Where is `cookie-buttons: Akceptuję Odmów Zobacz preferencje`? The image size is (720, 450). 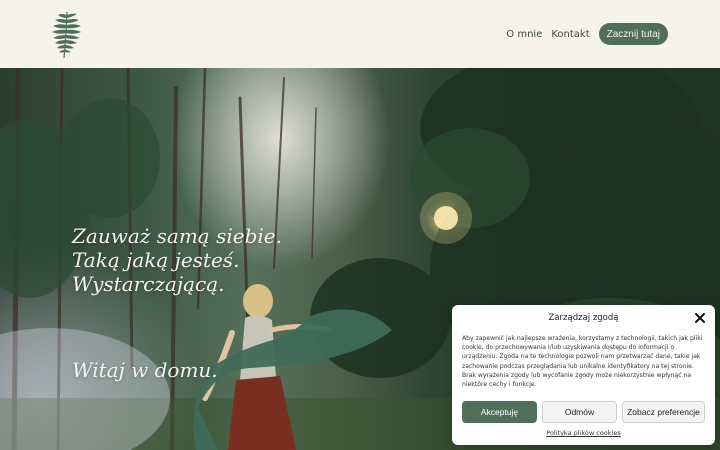
cookie-buttons: Akceptuję Odmów Zobacz preferencje is located at coordinates (583, 412).